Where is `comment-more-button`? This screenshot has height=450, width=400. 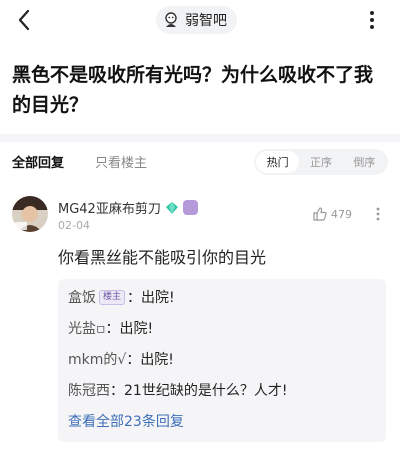
comment-more-button is located at coordinates (378, 214).